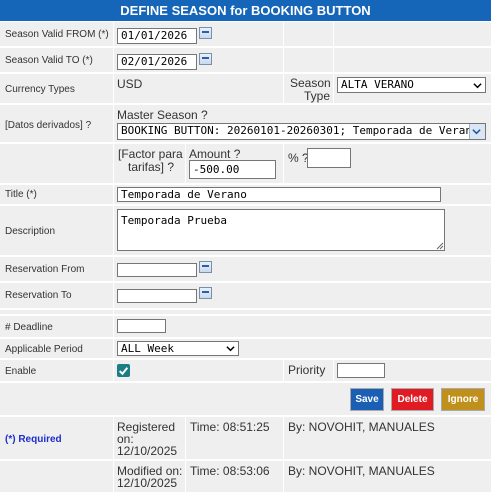  I want to click on registered-by: By: NOVOHIT, MANUALES, so click(361, 427).